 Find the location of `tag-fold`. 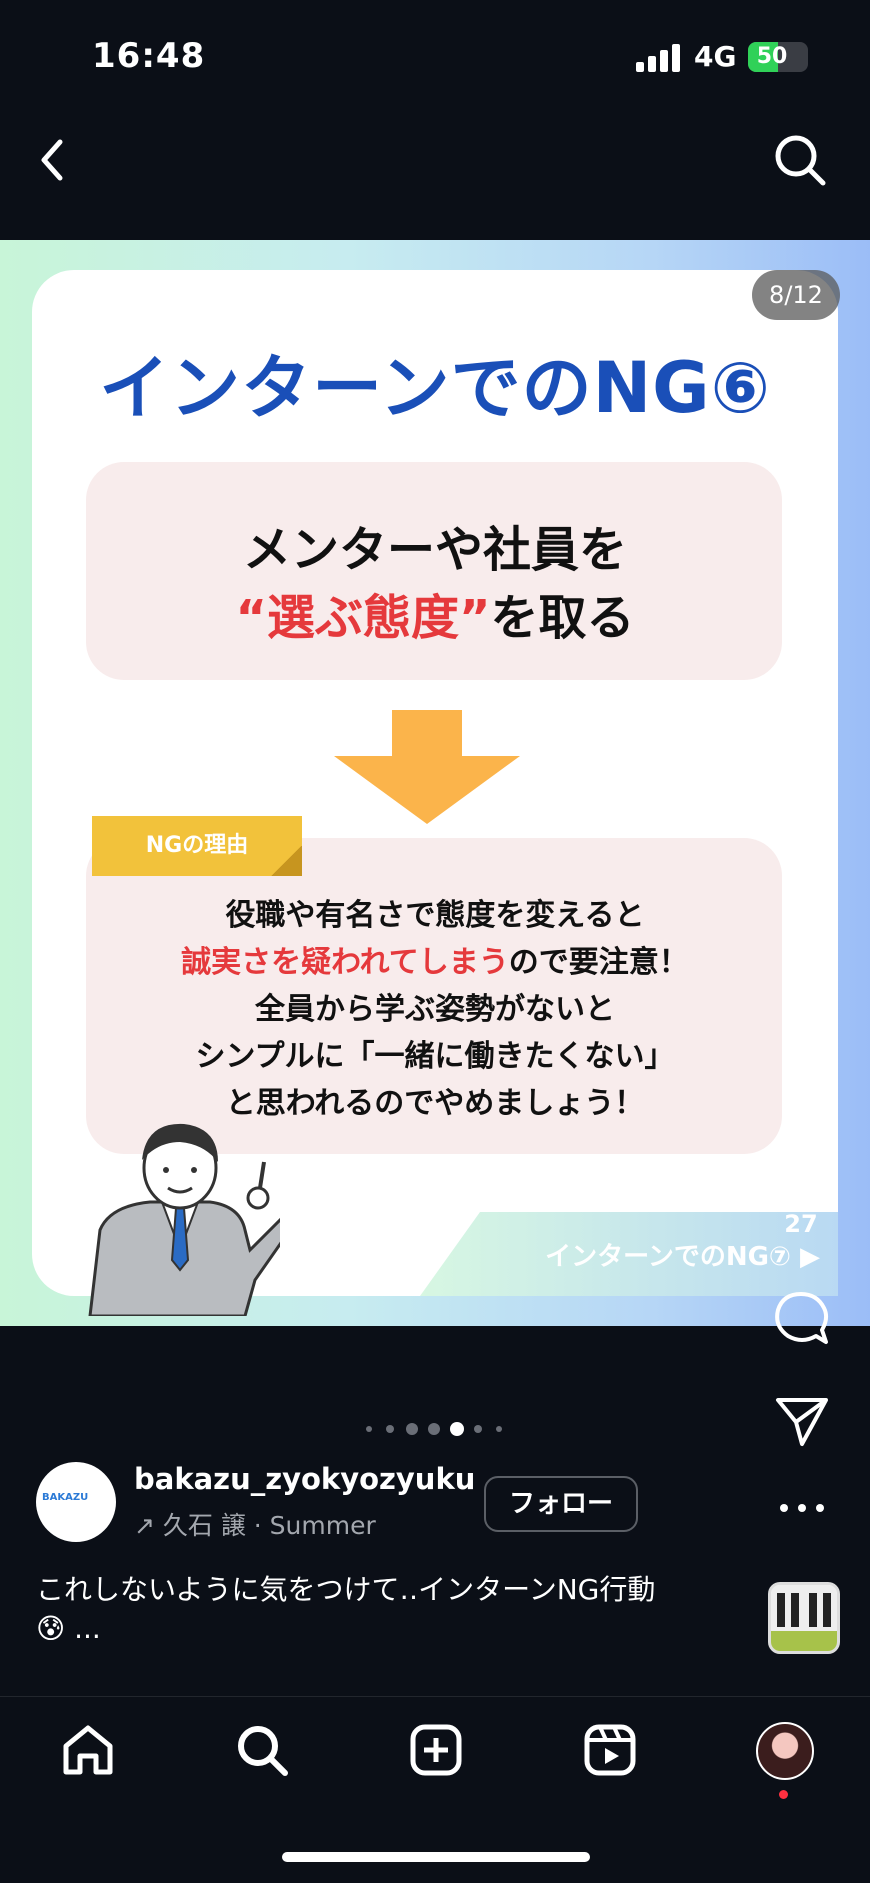

tag-fold is located at coordinates (286, 861).